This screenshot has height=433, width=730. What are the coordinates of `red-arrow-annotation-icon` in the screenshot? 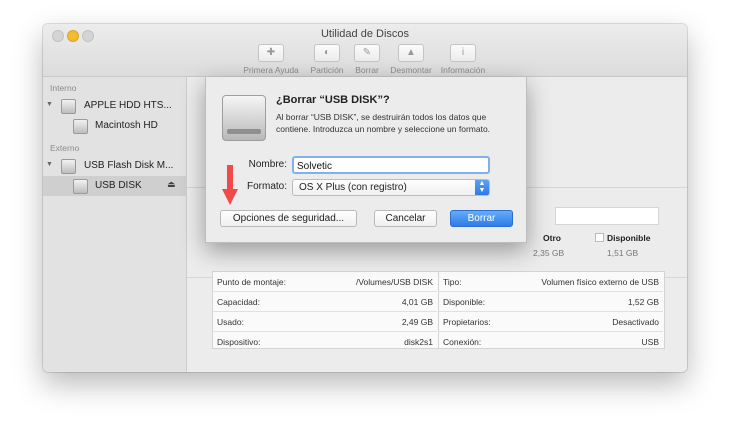 It's located at (230, 185).